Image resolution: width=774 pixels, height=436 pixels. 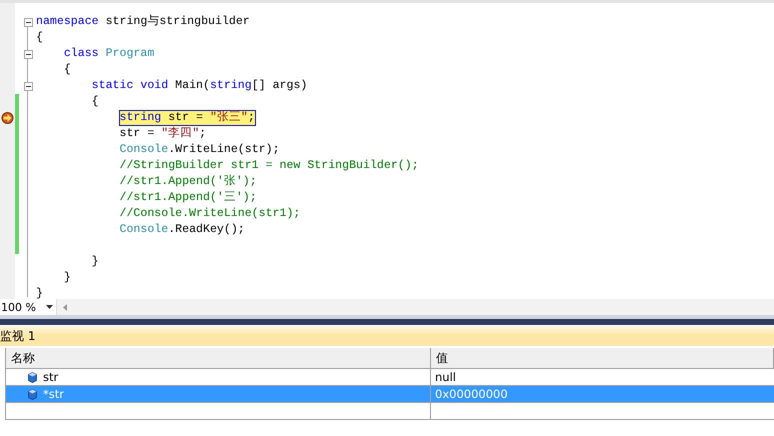 What do you see at coordinates (390, 377) in the screenshot?
I see `watch-row: str null` at bounding box center [390, 377].